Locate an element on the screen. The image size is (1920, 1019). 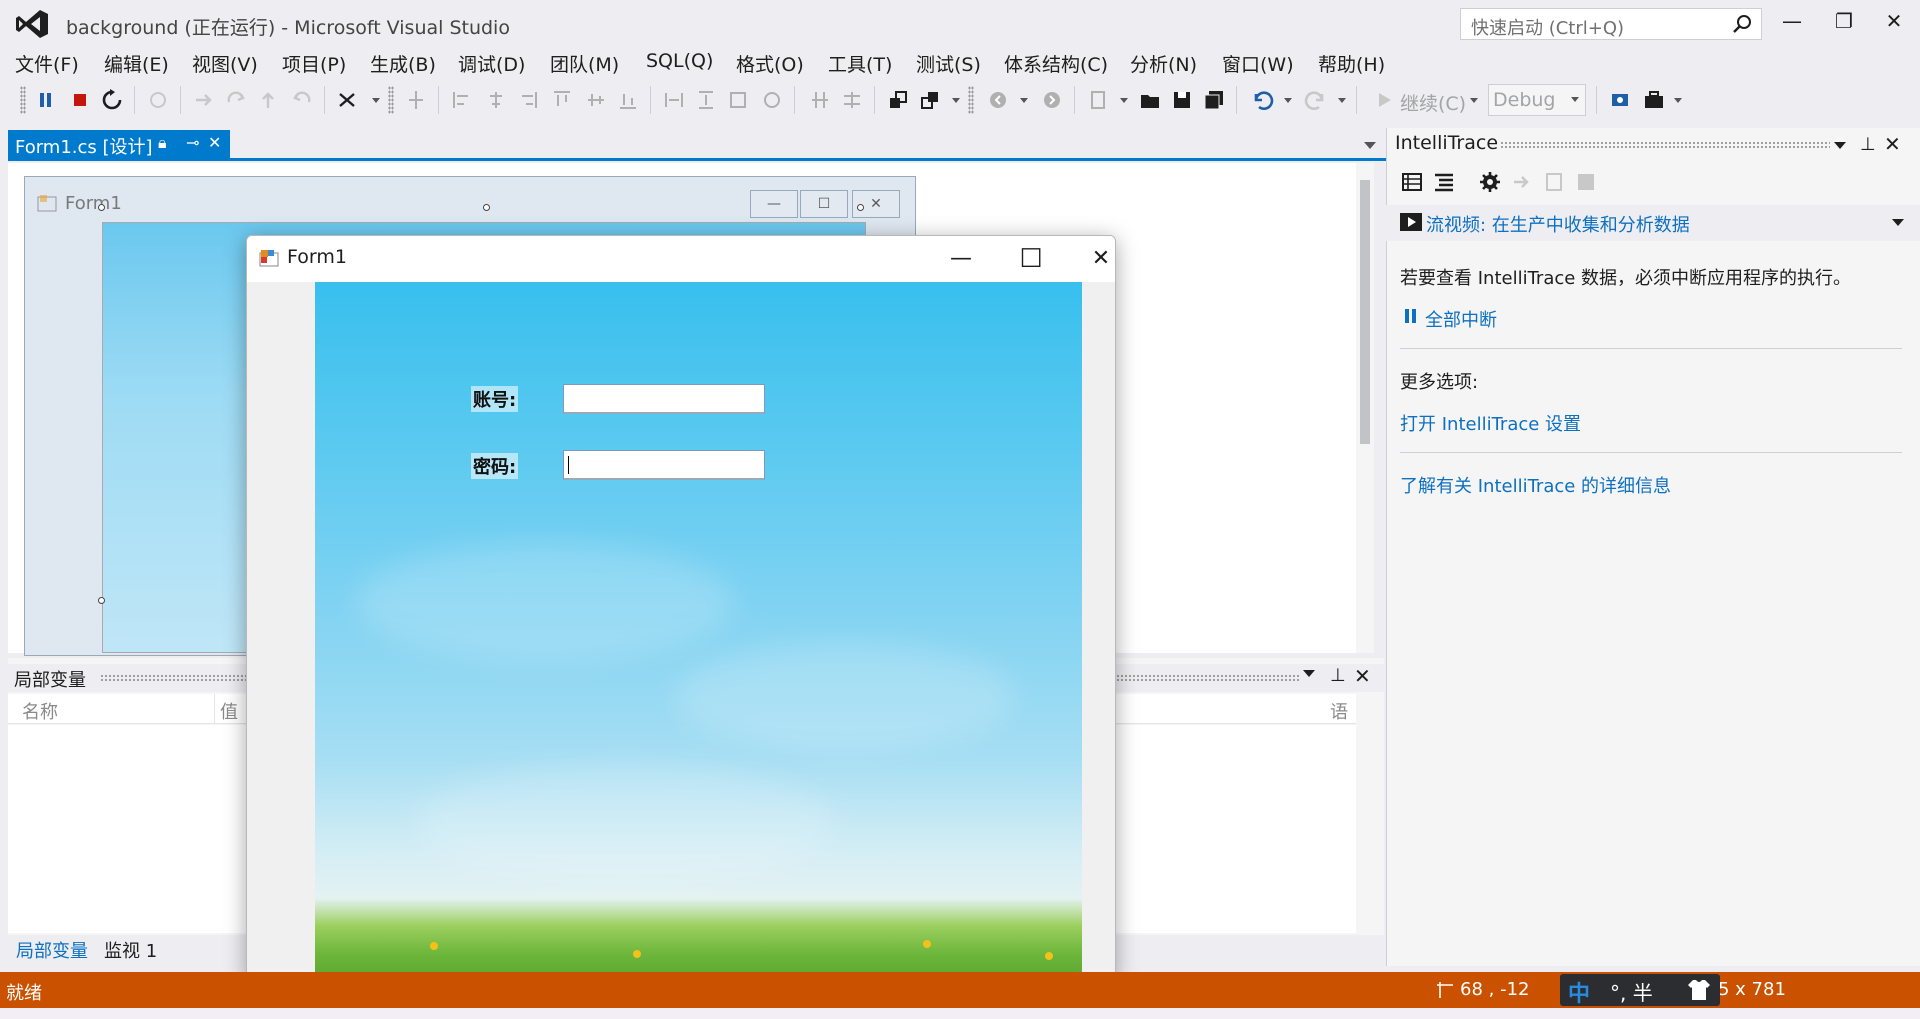
menu-architecture: 体系结构(C) is located at coordinates (1056, 63).